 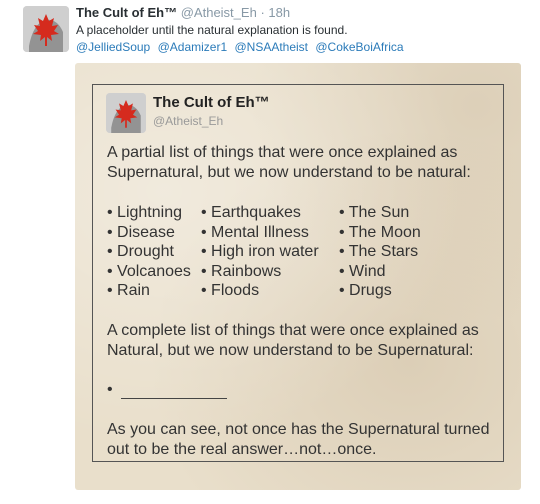 What do you see at coordinates (380, 232) in the screenshot?
I see `list-item: • The Moon` at bounding box center [380, 232].